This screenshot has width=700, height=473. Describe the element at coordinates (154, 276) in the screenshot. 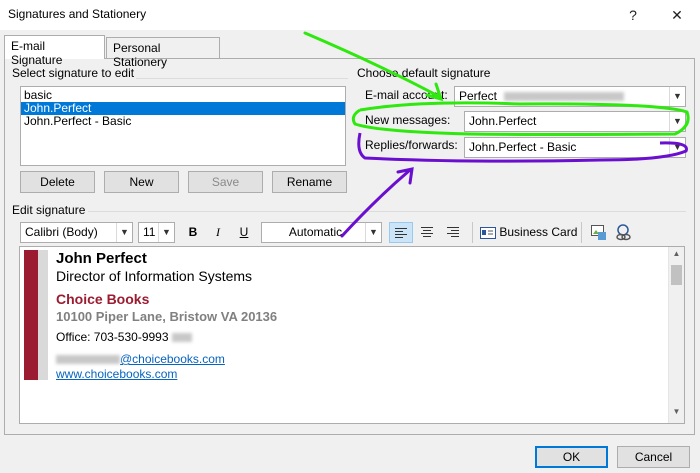

I see `signature-title: Director of Information Systems` at that location.